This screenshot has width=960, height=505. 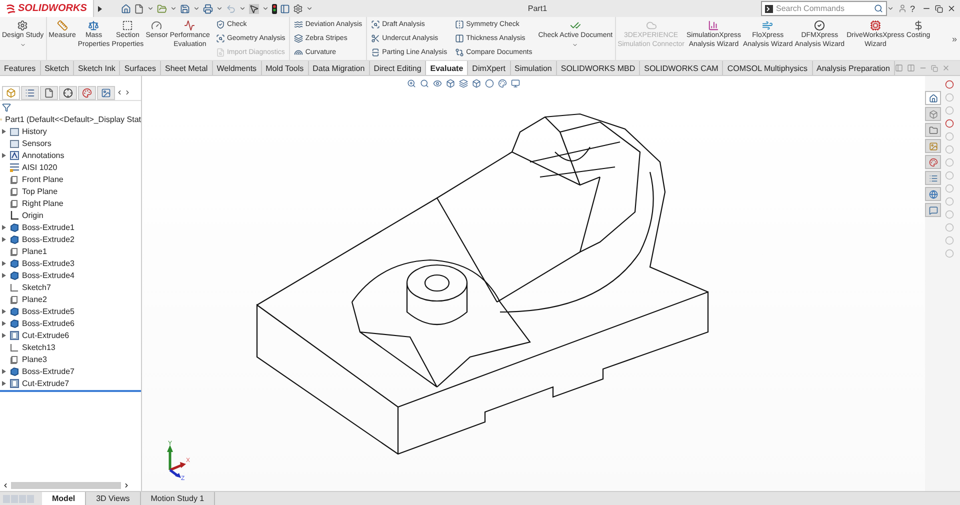 What do you see at coordinates (70, 167) in the screenshot?
I see `tree-item: AISI 1020` at bounding box center [70, 167].